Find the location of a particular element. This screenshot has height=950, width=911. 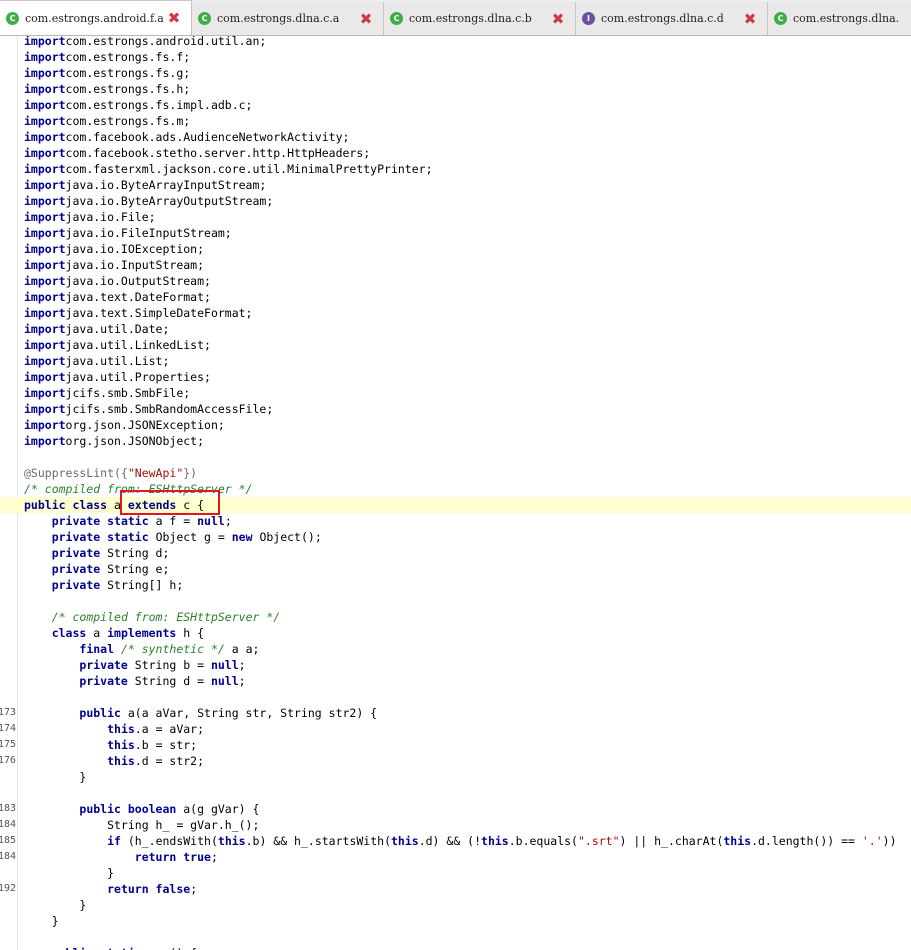

code-text: importcom.estrongs.fs.impl.adb.c; is located at coordinates (138, 105).